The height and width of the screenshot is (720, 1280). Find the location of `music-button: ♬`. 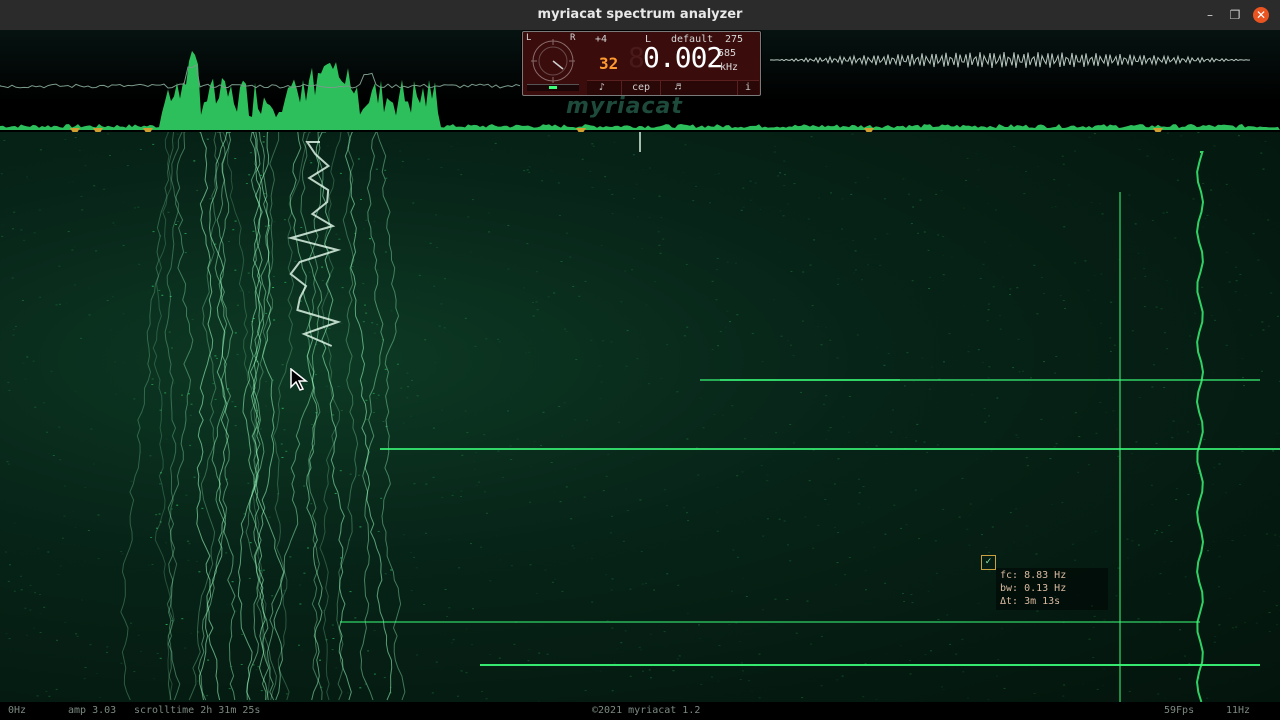

music-button: ♬ is located at coordinates (678, 88).